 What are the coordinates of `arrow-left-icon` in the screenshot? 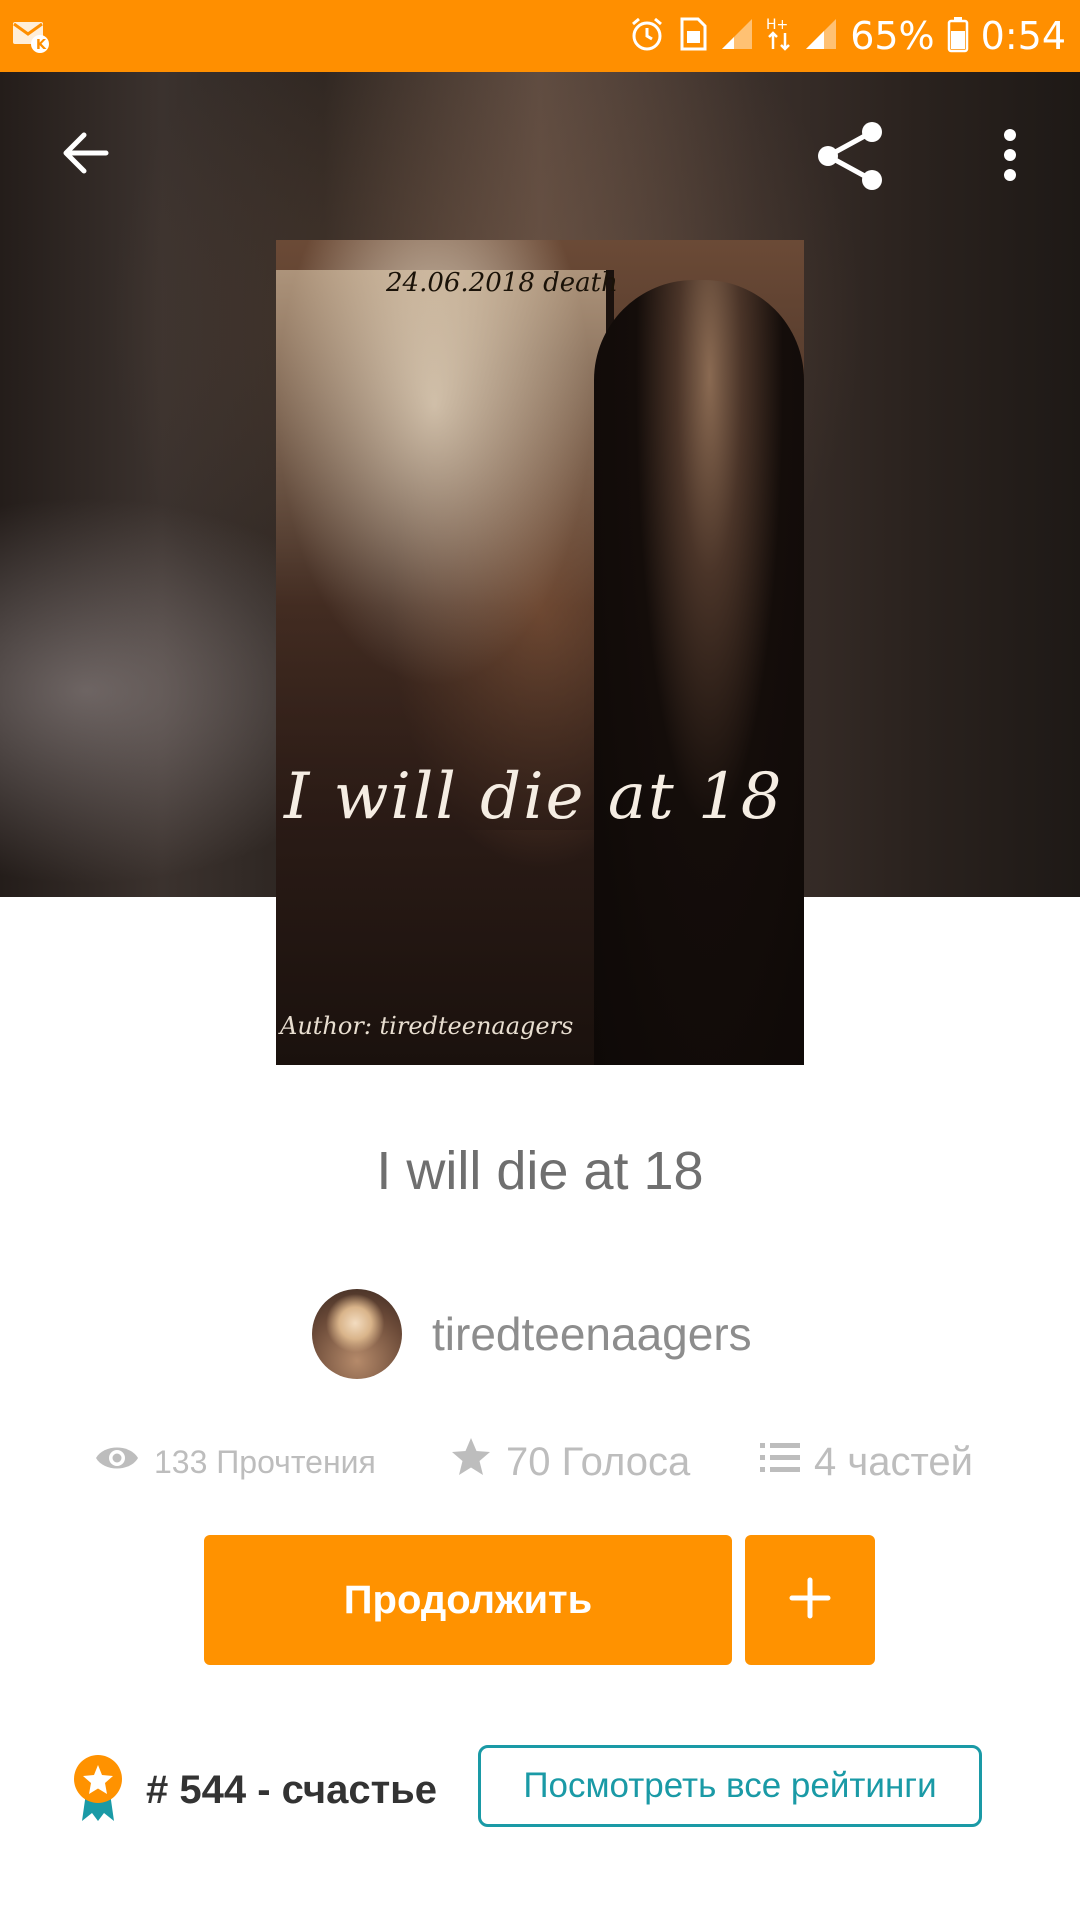 It's located at (85, 155).